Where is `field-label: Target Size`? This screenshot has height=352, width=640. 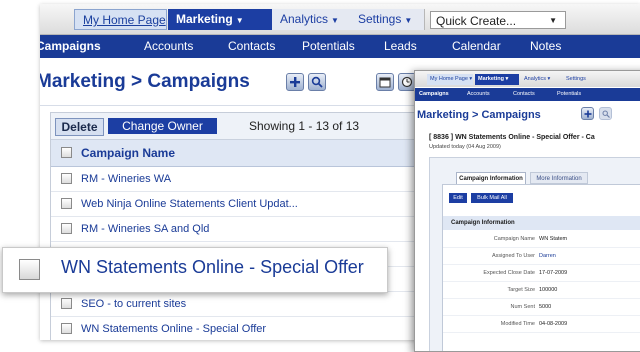 field-label: Target Size is located at coordinates (521, 290).